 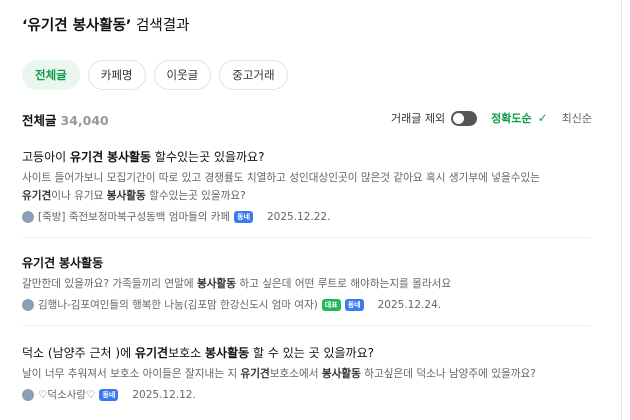 What do you see at coordinates (84, 120) in the screenshot?
I see `result-count: 34,040` at bounding box center [84, 120].